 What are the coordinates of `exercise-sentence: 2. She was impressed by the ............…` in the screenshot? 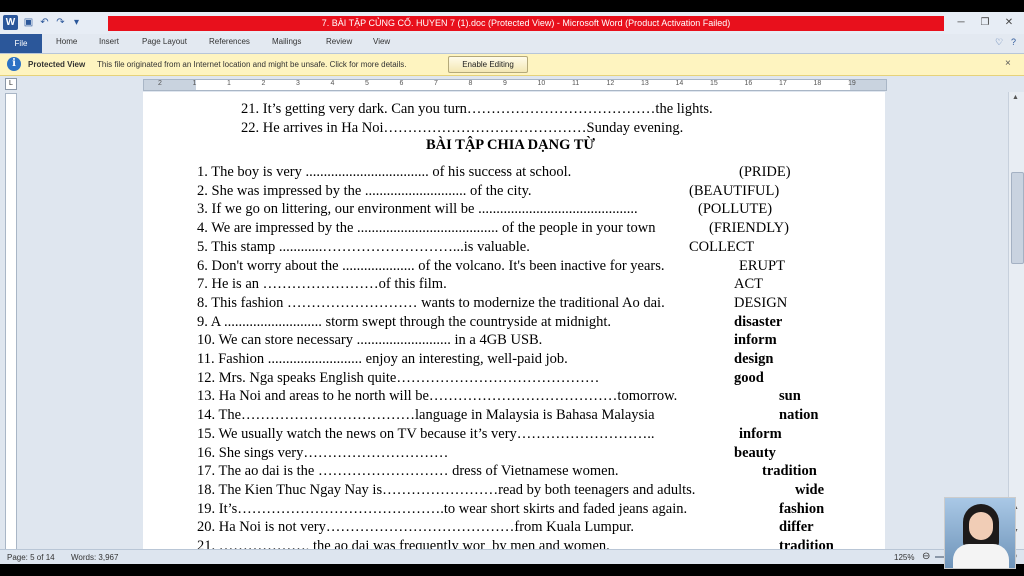 It's located at (364, 190).